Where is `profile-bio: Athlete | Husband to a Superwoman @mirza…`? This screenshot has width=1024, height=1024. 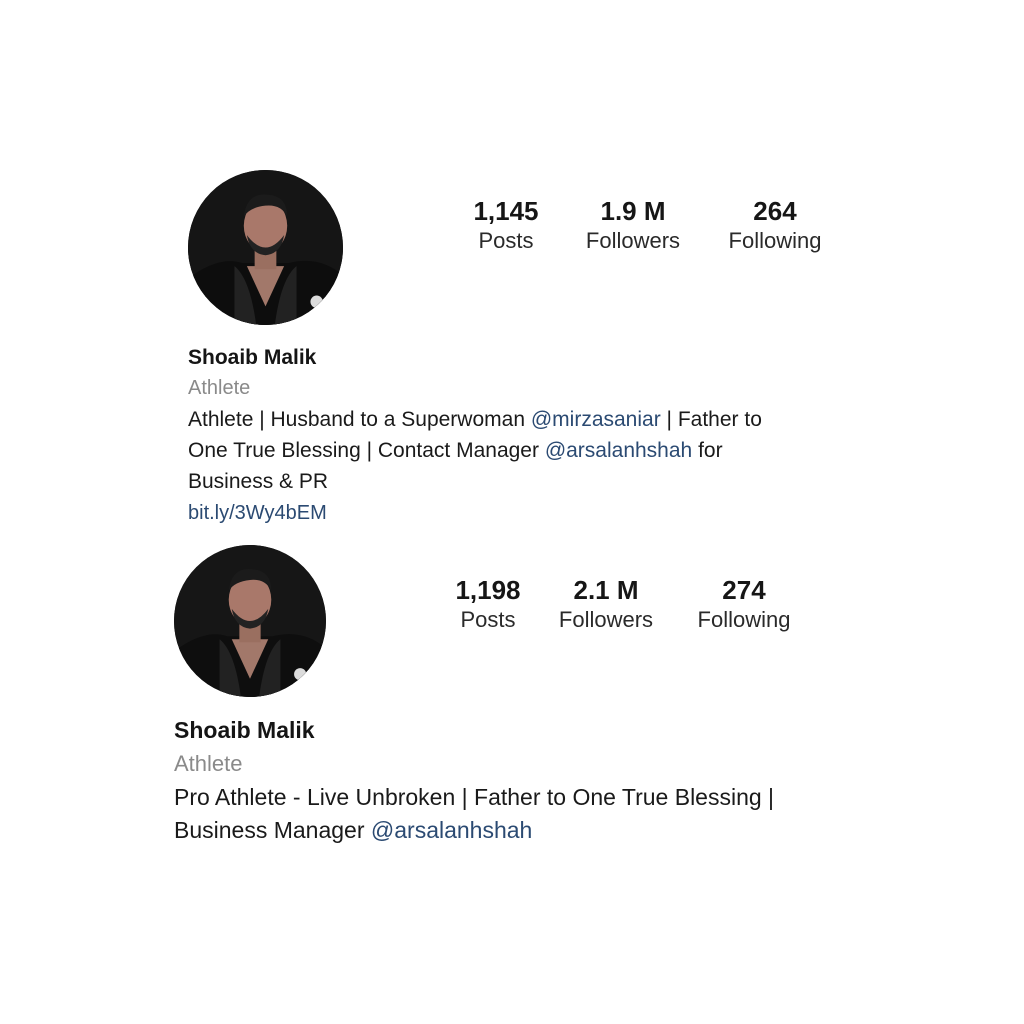
profile-bio: Athlete | Husband to a Superwoman @mirza… is located at coordinates (528, 450).